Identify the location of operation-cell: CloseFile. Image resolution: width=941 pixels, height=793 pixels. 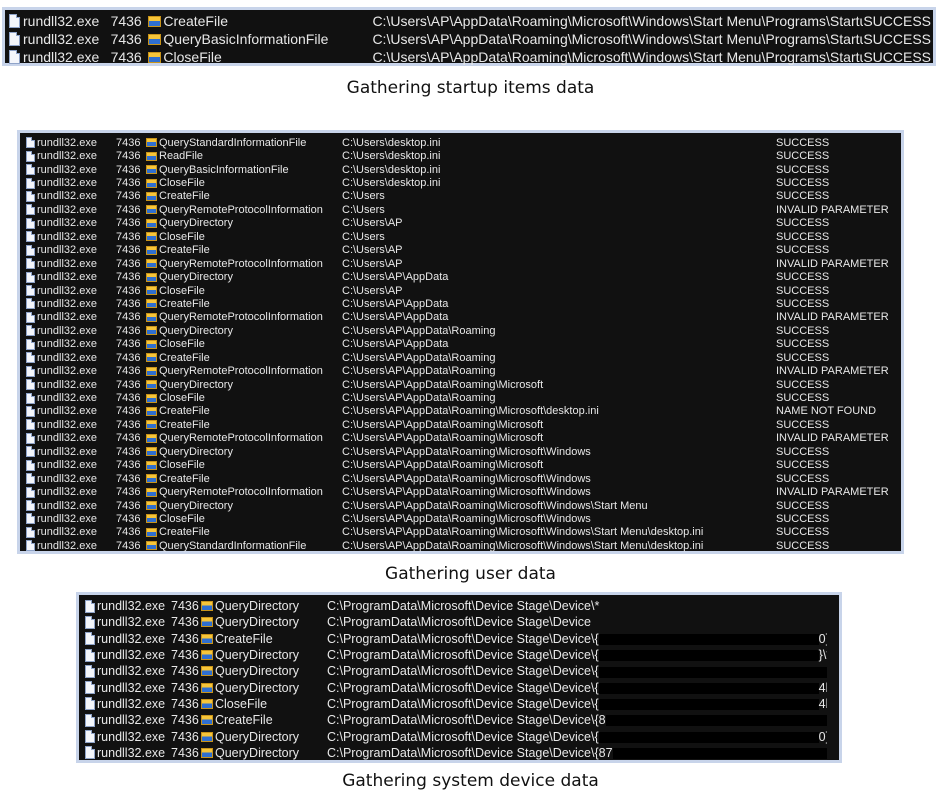
(260, 57).